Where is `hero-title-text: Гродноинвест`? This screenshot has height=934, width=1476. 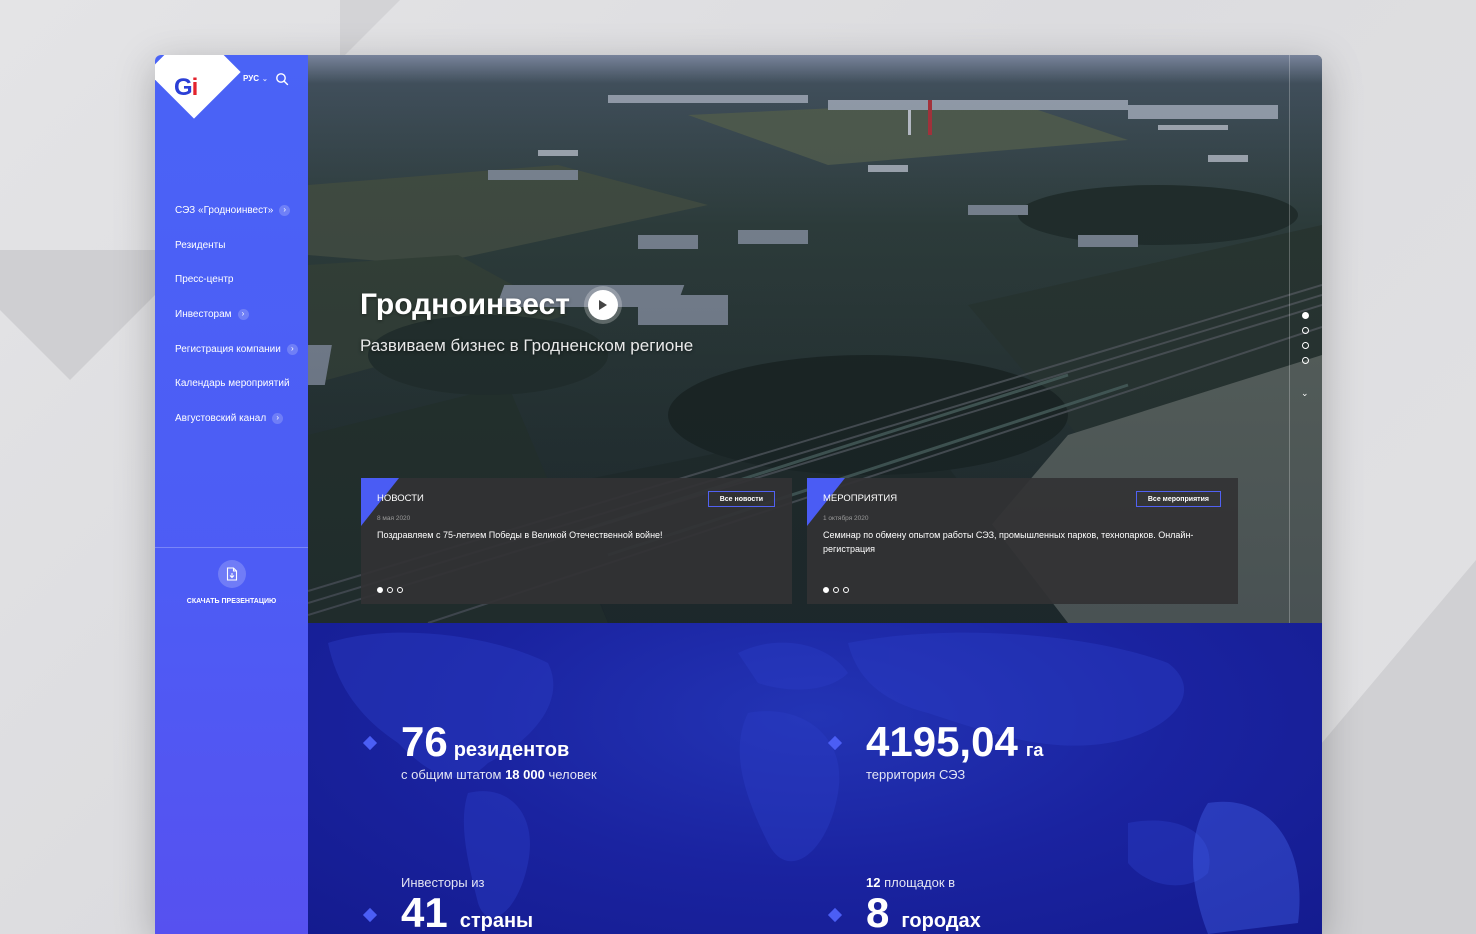
hero-title-text: Гродноинвест is located at coordinates (465, 304).